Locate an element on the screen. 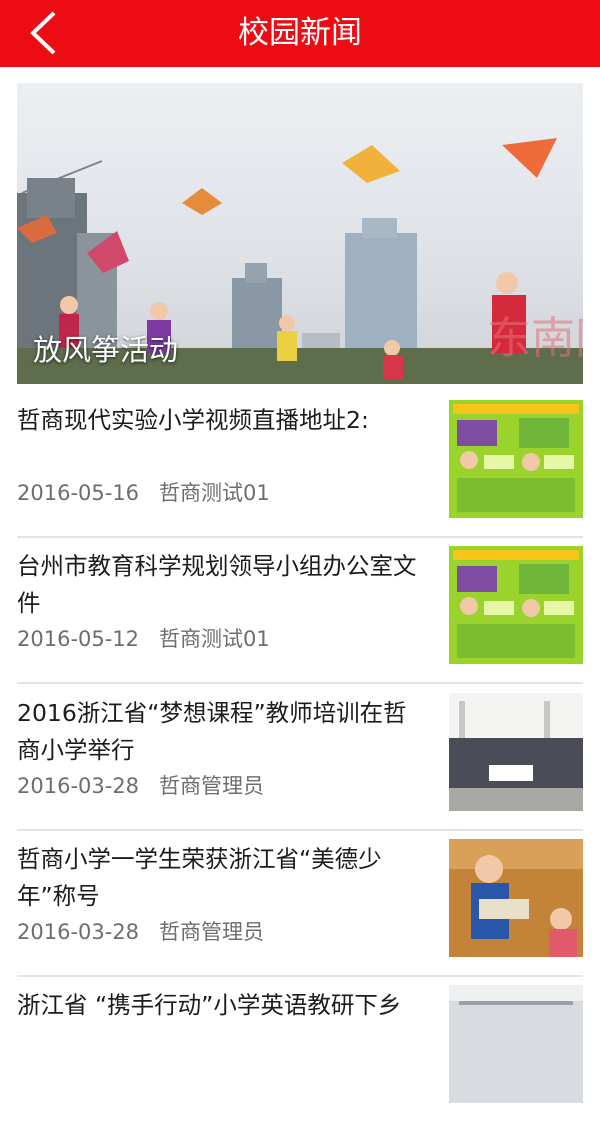 This screenshot has height=1123, width=600. news-title: 2016浙江省“梦想课程”教师培训在哲商小学举行 is located at coordinates (212, 731).